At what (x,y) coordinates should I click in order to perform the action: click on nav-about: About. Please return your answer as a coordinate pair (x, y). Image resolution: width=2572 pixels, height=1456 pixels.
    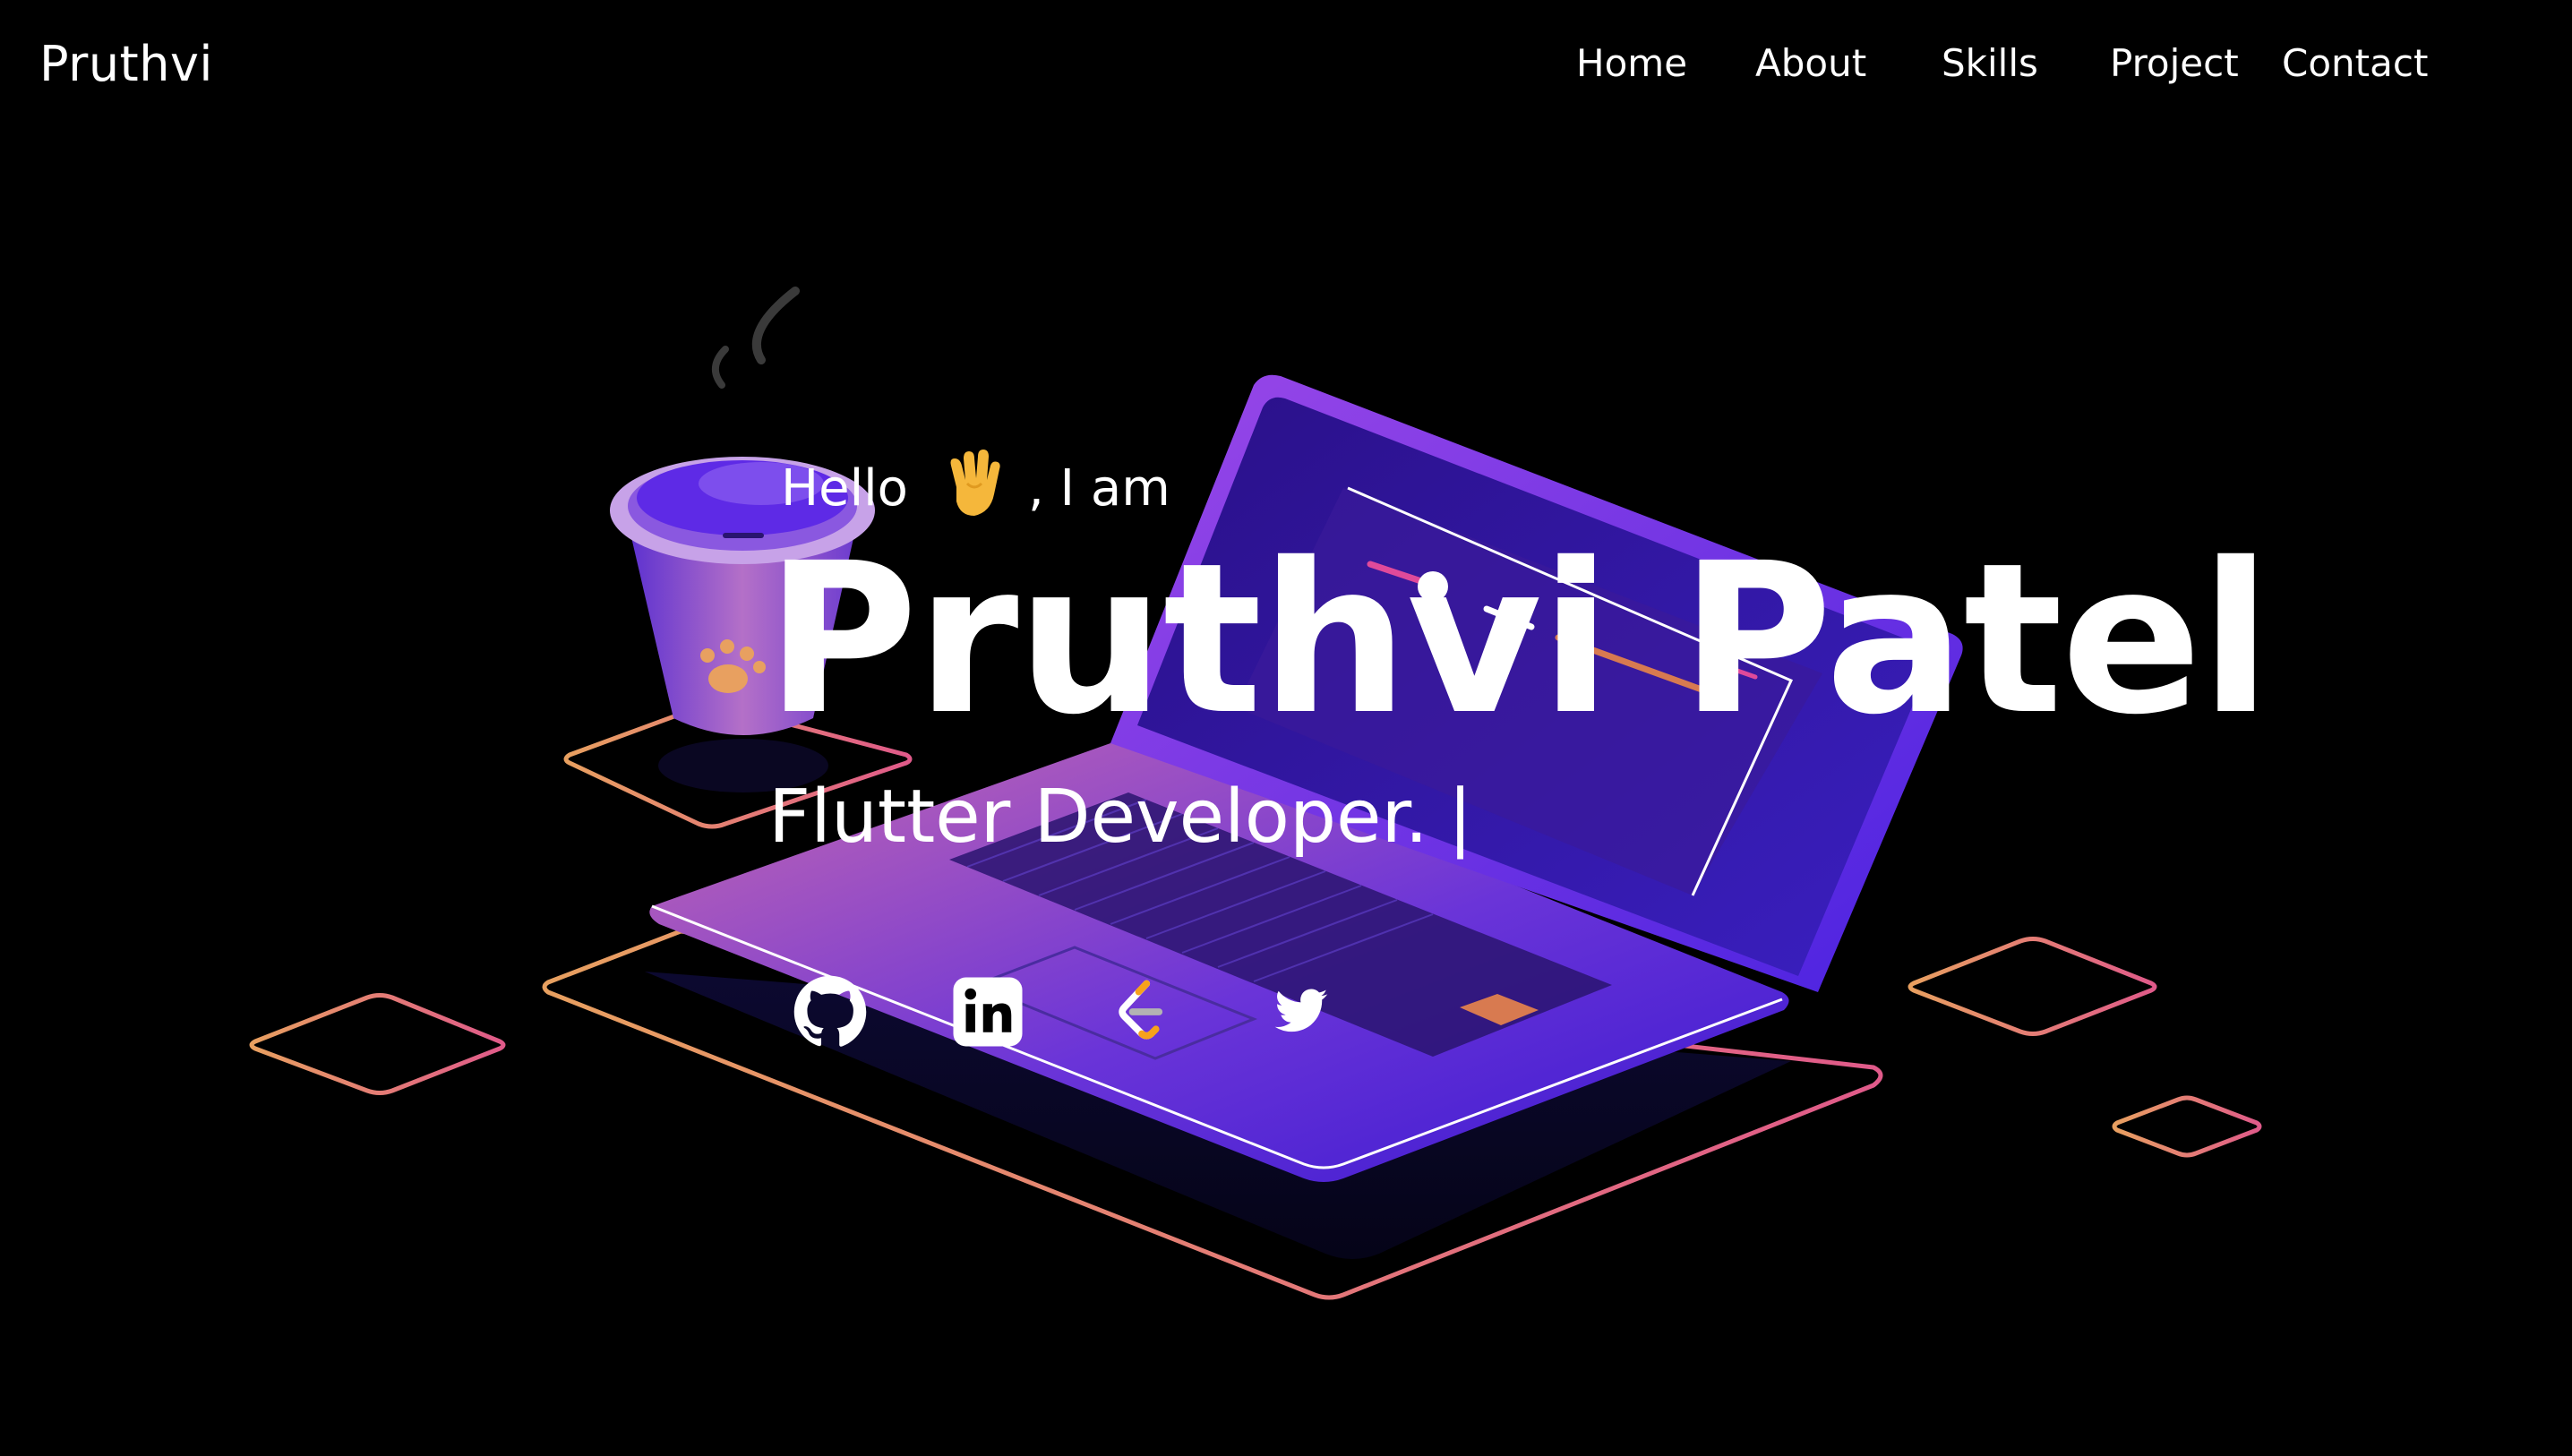
    Looking at the image, I should click on (1811, 63).